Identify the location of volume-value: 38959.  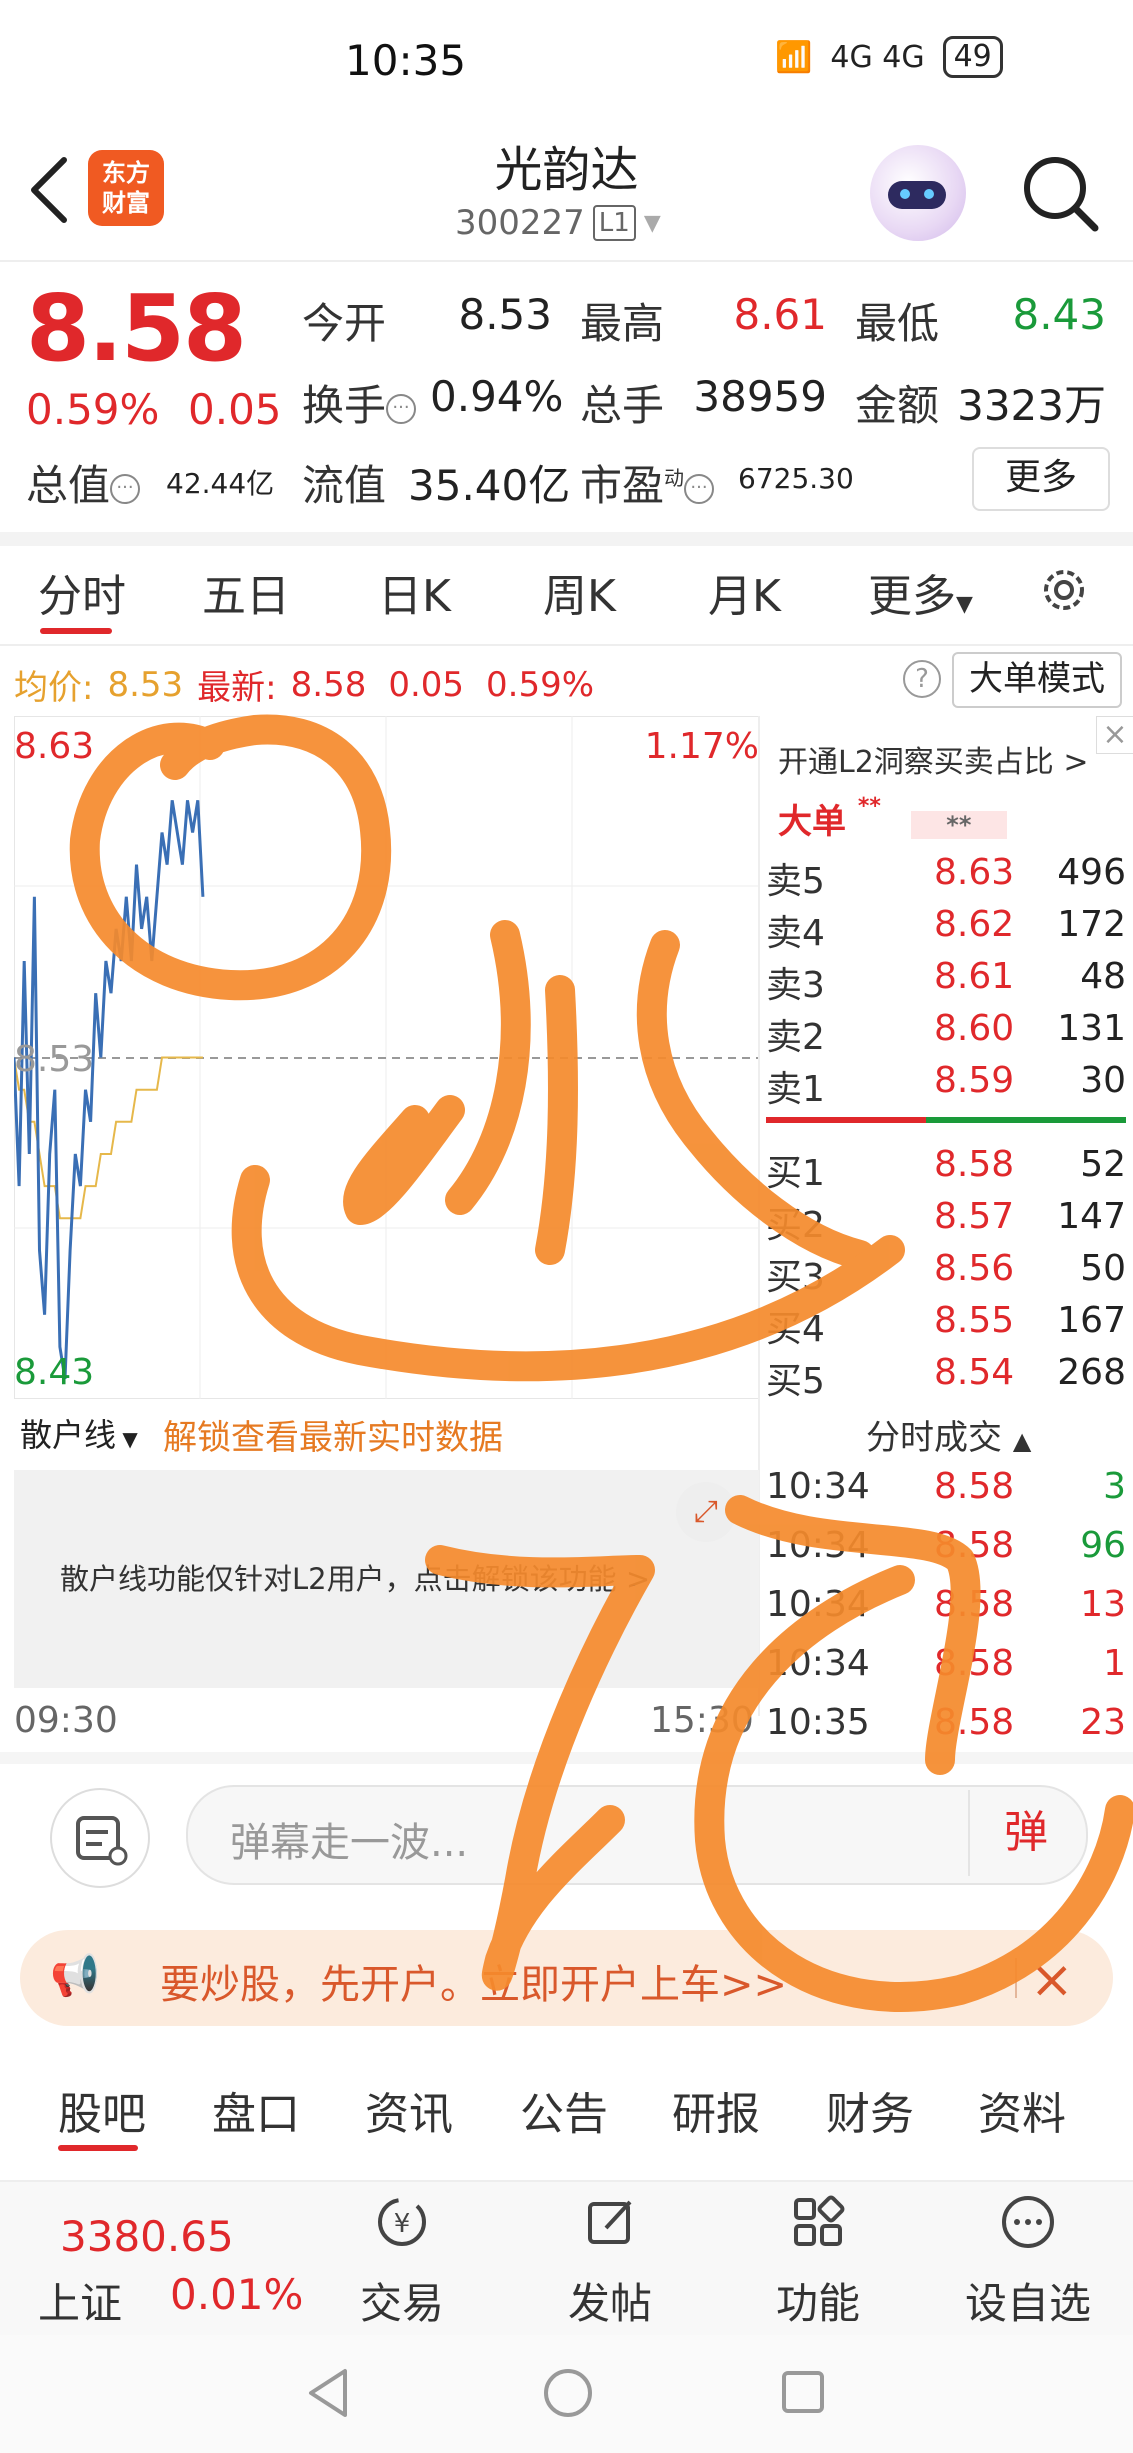
(760, 396).